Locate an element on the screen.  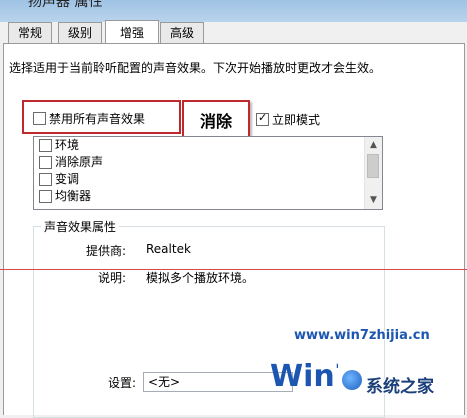
title-bar: 扬声器 属性 is located at coordinates (233, 11).